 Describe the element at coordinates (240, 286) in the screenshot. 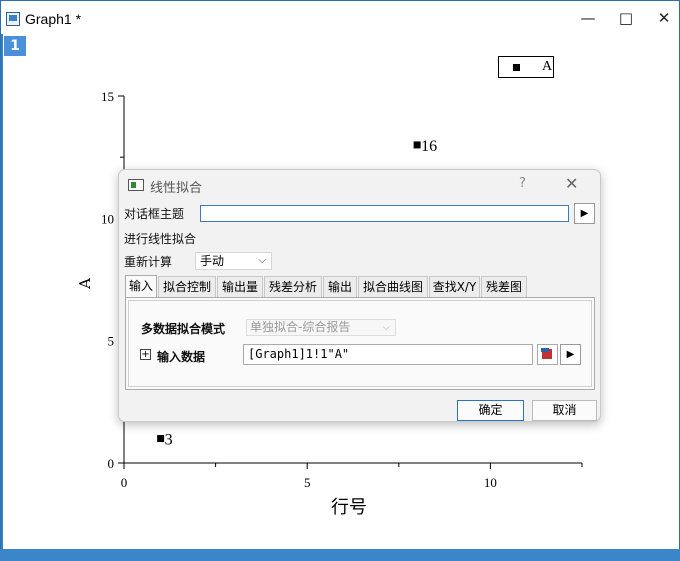

I see `tab-quantities: 输出量` at that location.